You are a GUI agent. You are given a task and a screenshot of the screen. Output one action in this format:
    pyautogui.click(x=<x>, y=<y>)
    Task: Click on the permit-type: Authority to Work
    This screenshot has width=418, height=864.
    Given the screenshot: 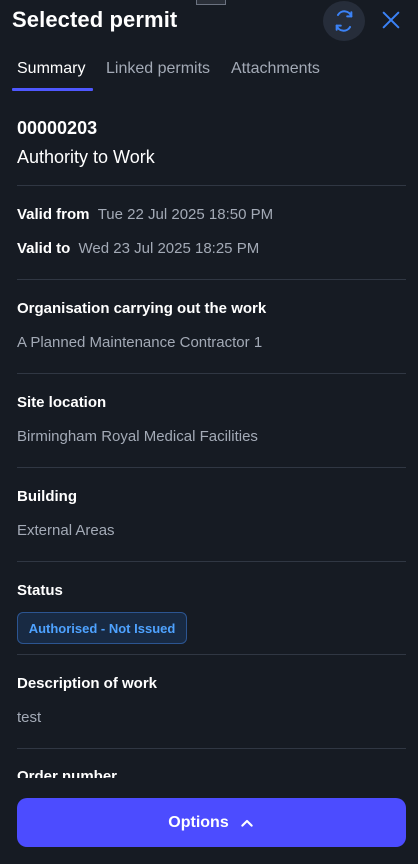 What is the action you would take?
    pyautogui.click(x=86, y=157)
    